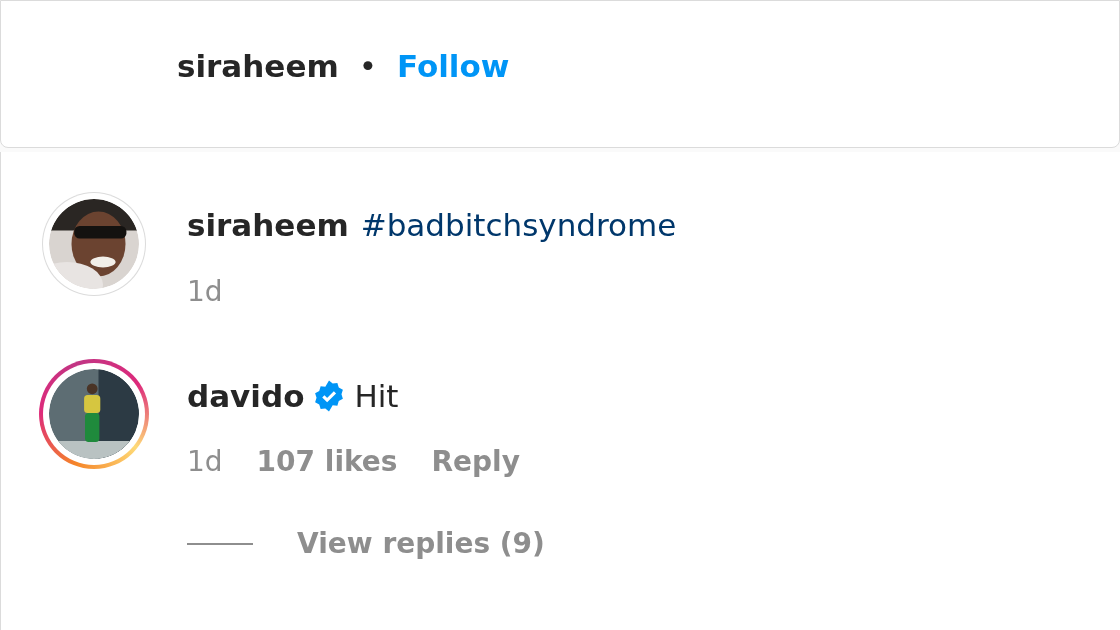  I want to click on username: davido, so click(246, 395).